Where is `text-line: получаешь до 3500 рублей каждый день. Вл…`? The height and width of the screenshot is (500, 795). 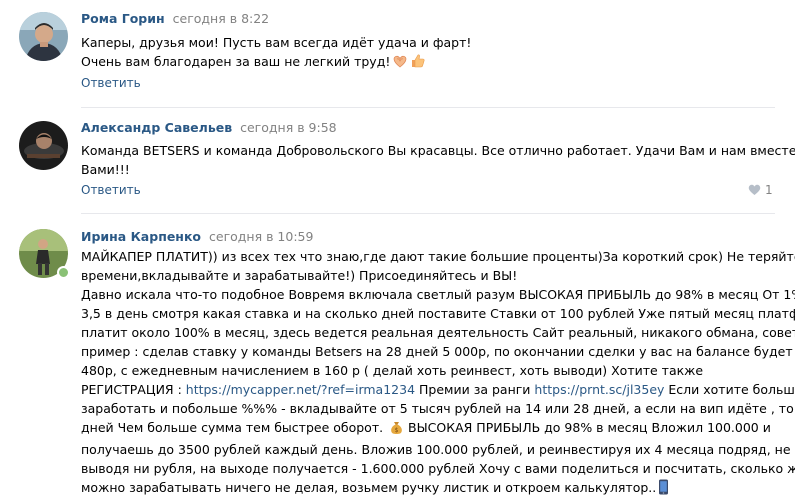
text-line: получаешь до 3500 рублей каждый день. Вл… is located at coordinates (436, 449).